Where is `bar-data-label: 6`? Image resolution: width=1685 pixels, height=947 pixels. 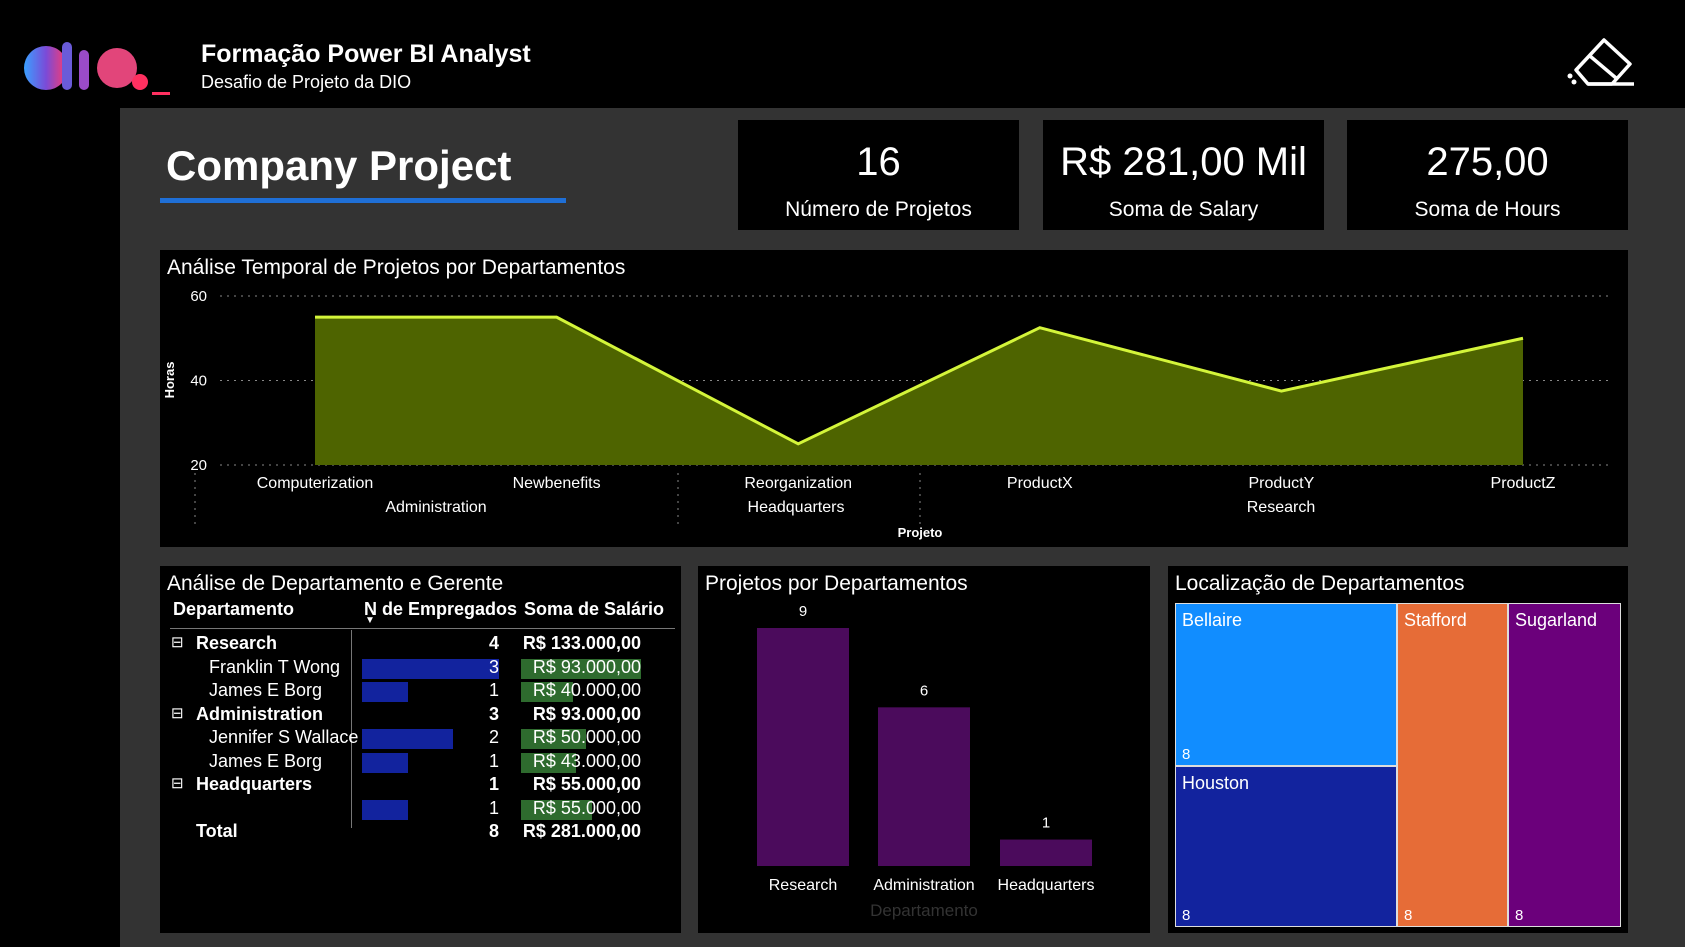
bar-data-label: 6 is located at coordinates (924, 690).